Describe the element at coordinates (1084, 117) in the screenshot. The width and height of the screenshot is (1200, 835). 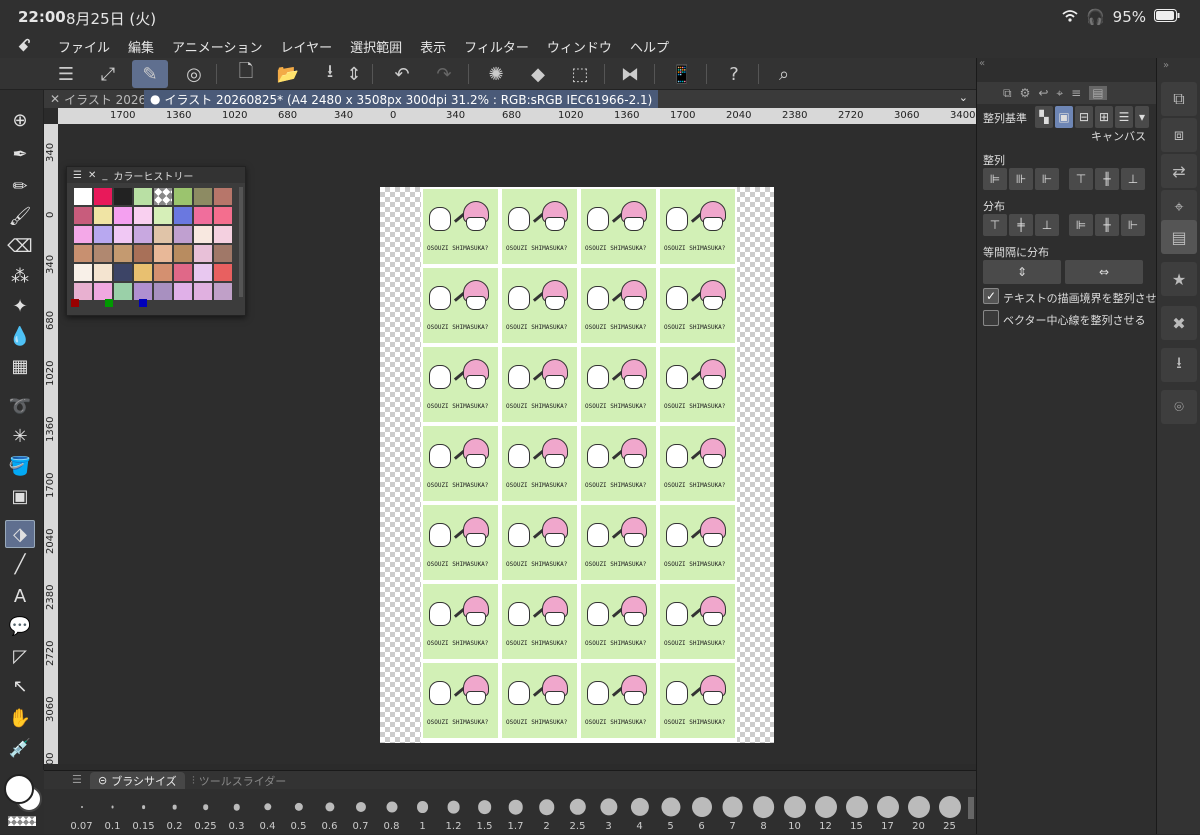
I see `basis-key-icon: ⊟` at that location.